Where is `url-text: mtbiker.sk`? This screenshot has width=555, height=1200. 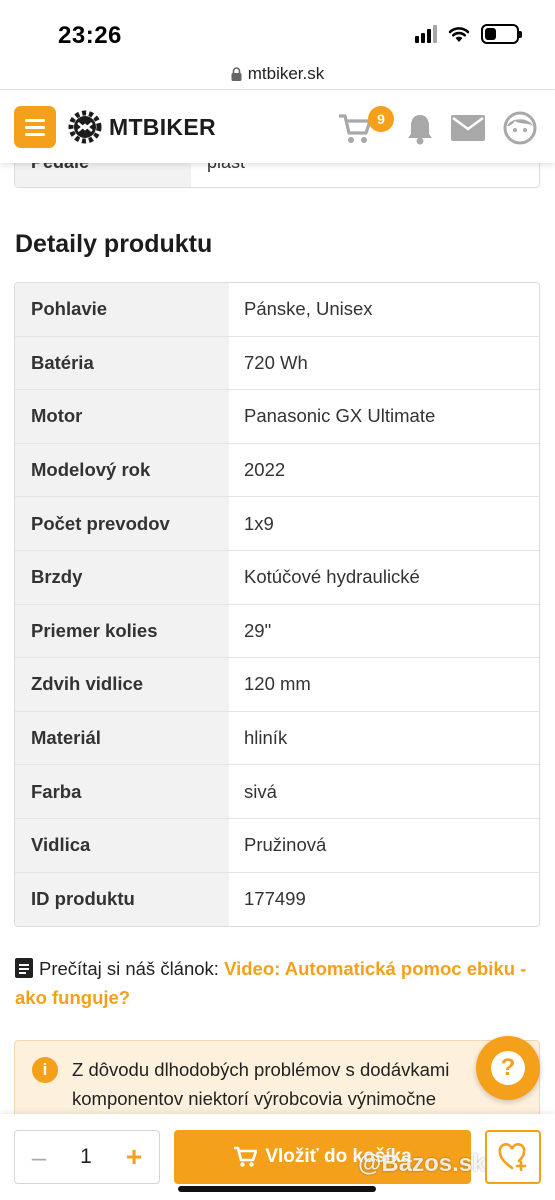
url-text: mtbiker.sk is located at coordinates (286, 73).